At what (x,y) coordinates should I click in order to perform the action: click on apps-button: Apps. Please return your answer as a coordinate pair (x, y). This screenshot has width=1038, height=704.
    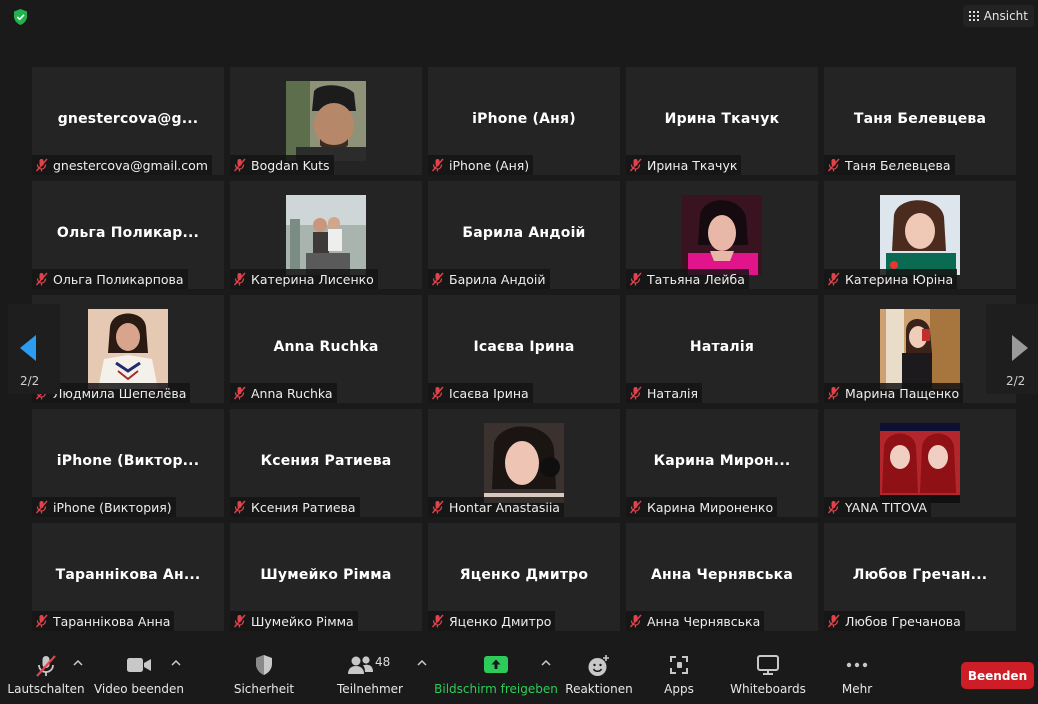
    Looking at the image, I should click on (679, 672).